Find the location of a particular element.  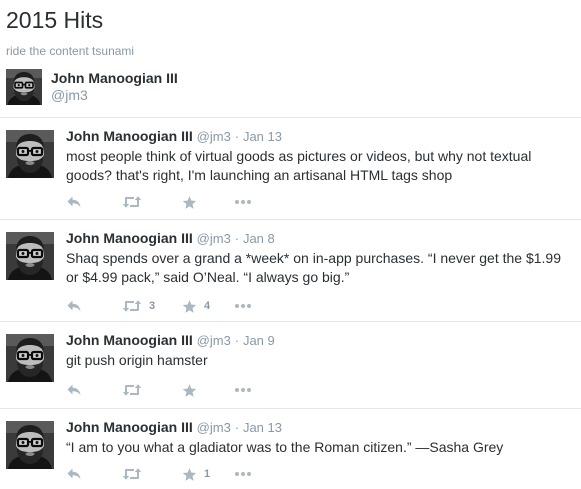

collection-header: 2015 Hits ride the content tsunami is located at coordinates (291, 32).